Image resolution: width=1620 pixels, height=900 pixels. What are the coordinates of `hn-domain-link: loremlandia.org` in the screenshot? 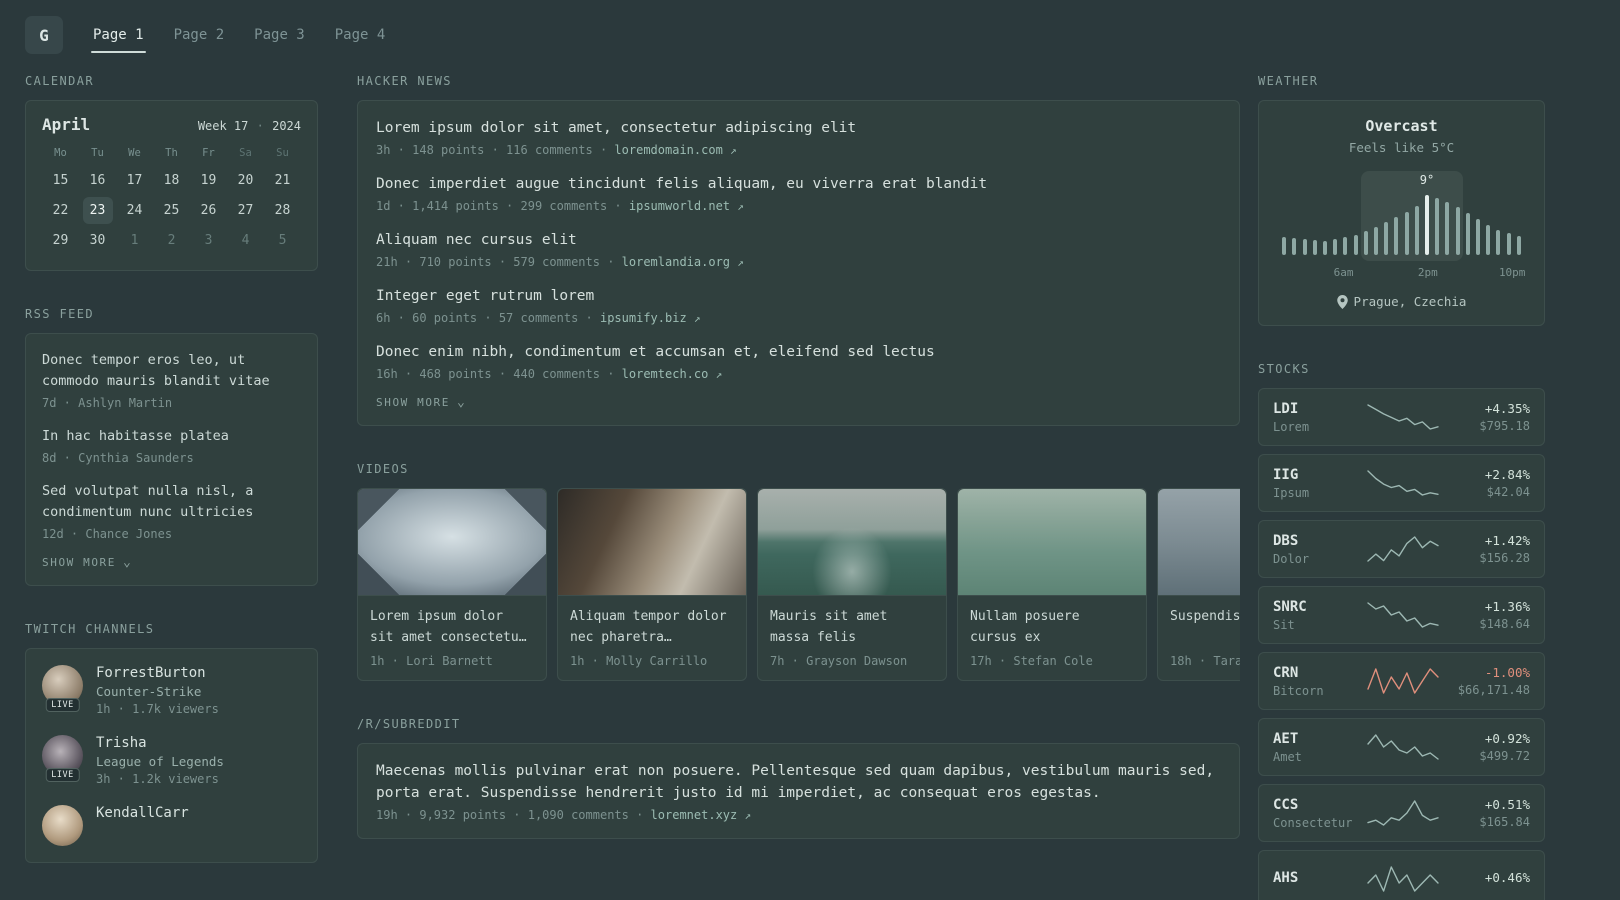 It's located at (676, 262).